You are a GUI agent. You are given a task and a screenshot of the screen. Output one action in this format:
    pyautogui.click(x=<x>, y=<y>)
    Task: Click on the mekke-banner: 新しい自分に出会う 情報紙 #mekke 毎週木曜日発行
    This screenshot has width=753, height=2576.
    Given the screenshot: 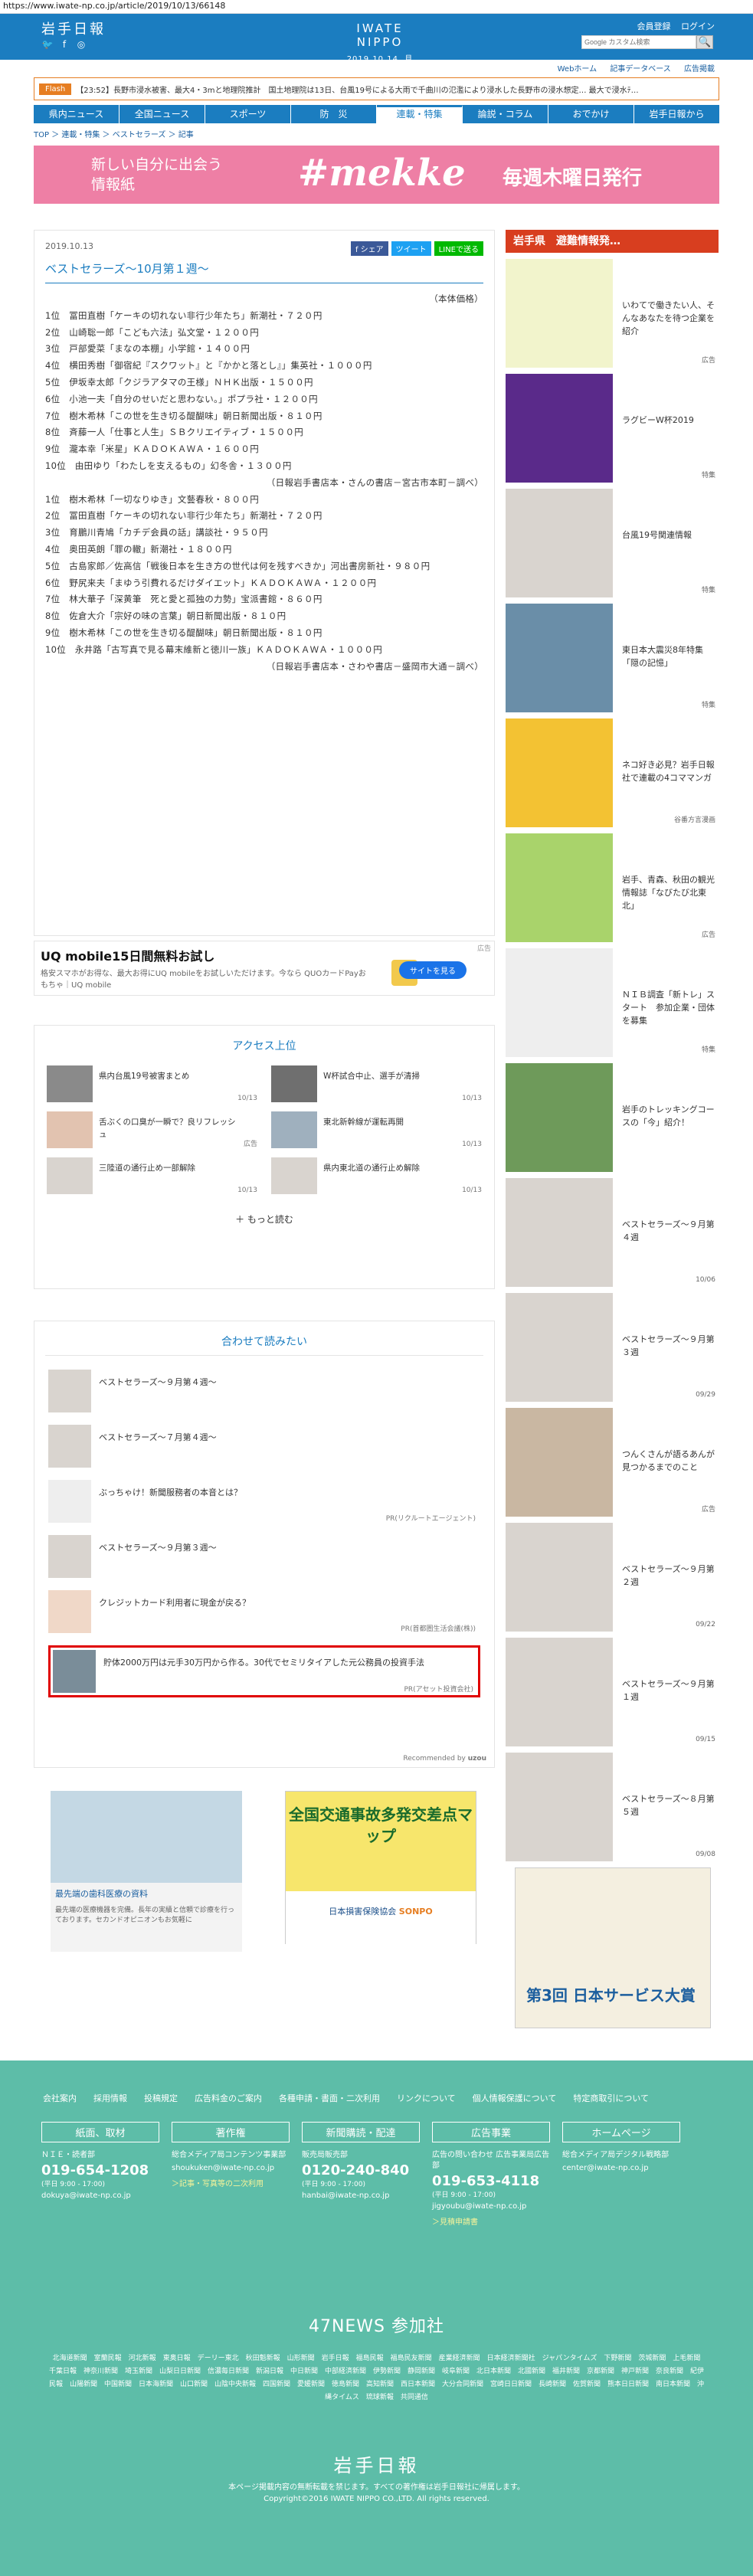 What is the action you would take?
    pyautogui.click(x=376, y=175)
    